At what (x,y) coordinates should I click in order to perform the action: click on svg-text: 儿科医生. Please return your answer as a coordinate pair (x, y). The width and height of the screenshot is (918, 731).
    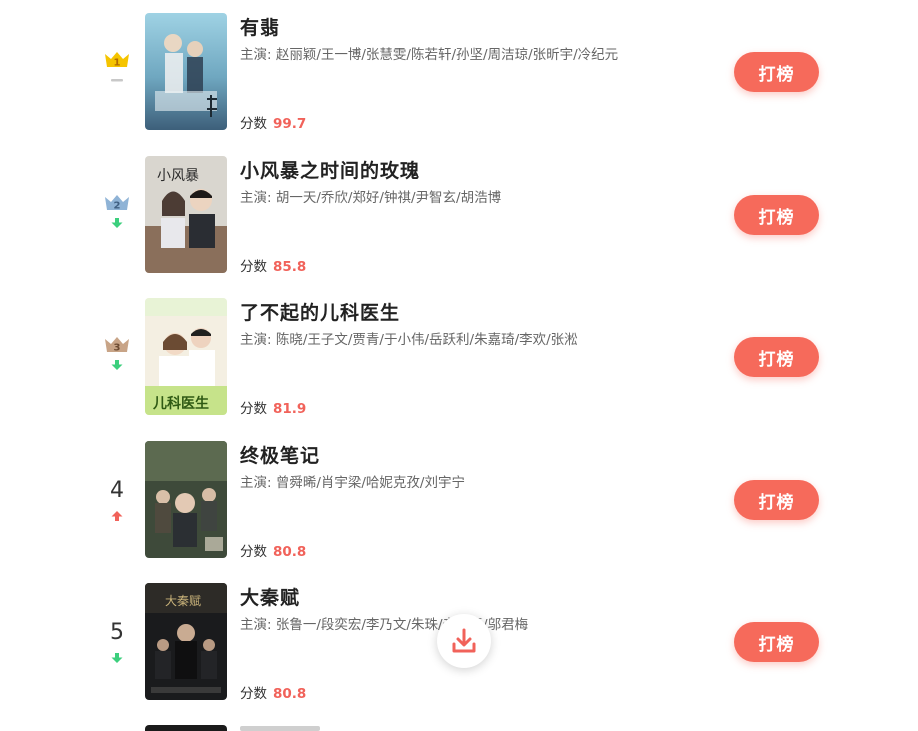
    Looking at the image, I should click on (180, 403).